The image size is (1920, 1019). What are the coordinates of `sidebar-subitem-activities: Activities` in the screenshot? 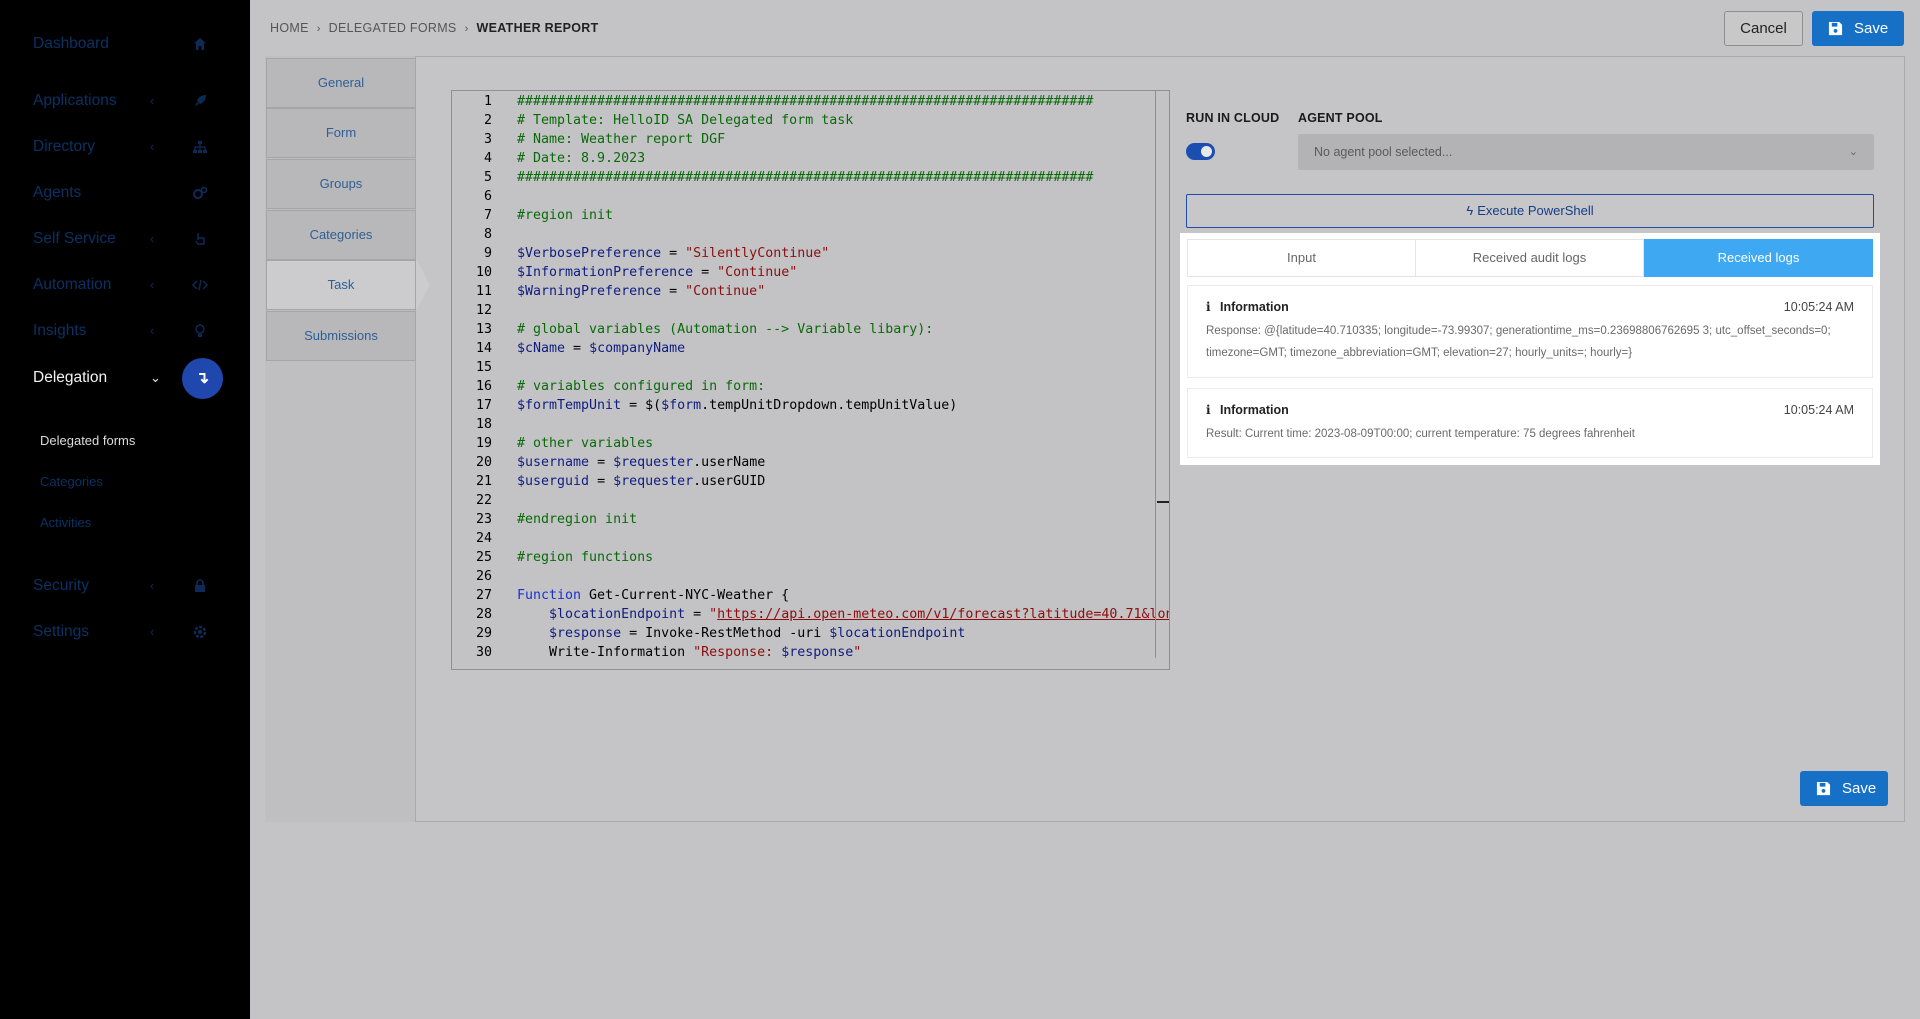 It's located at (65, 522).